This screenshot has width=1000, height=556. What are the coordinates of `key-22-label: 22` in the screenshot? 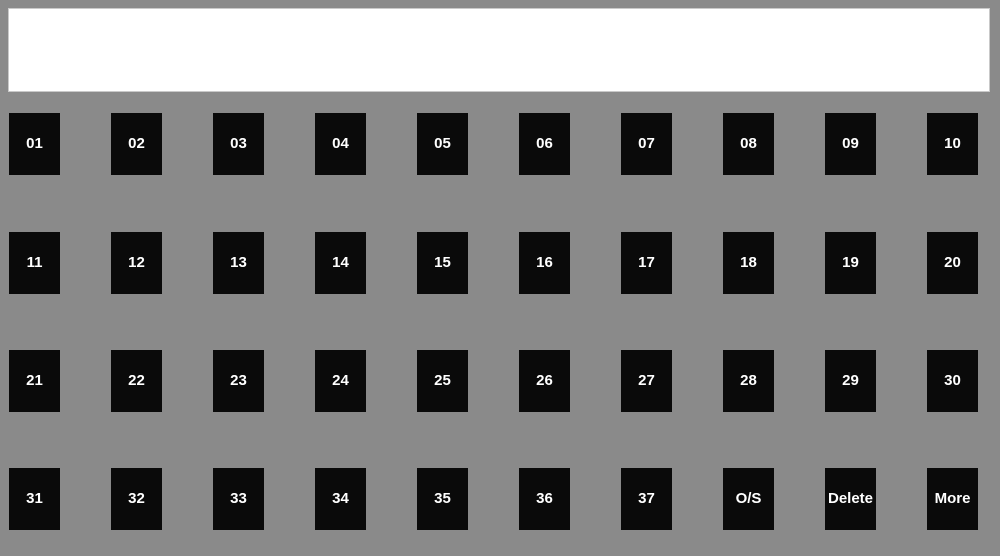 It's located at (136, 380).